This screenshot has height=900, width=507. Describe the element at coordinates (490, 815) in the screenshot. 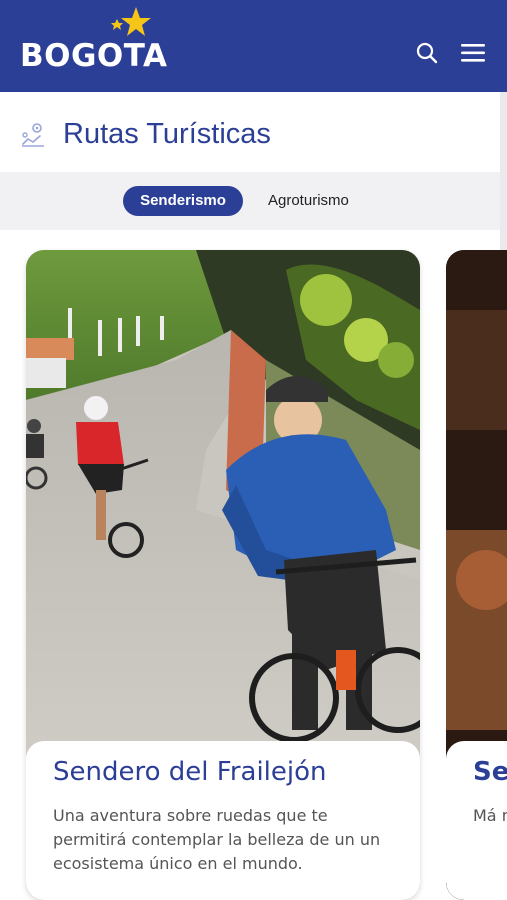

I see `card-description: Má mi adr co` at that location.